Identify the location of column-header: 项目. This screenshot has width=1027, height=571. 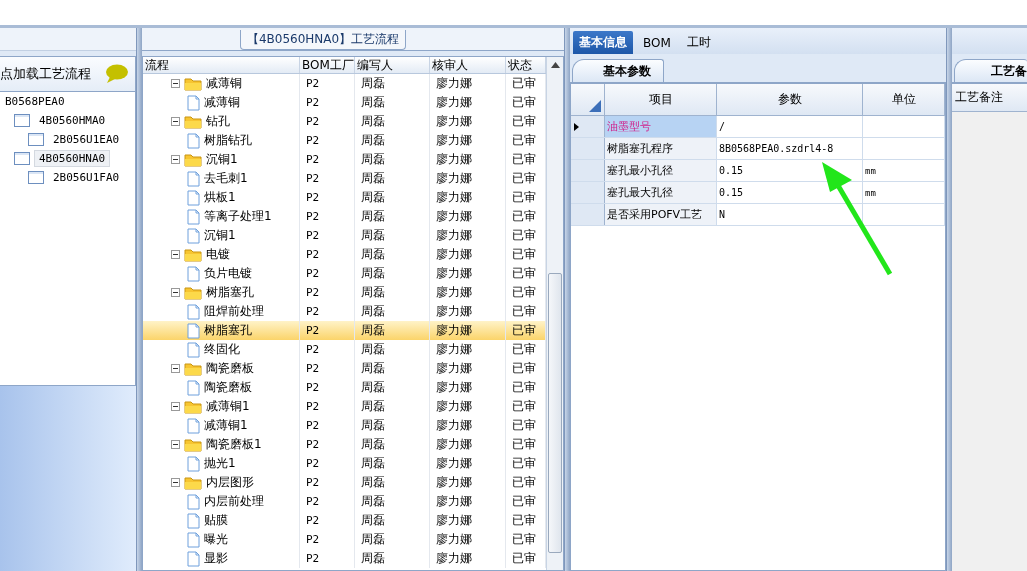
(661, 99).